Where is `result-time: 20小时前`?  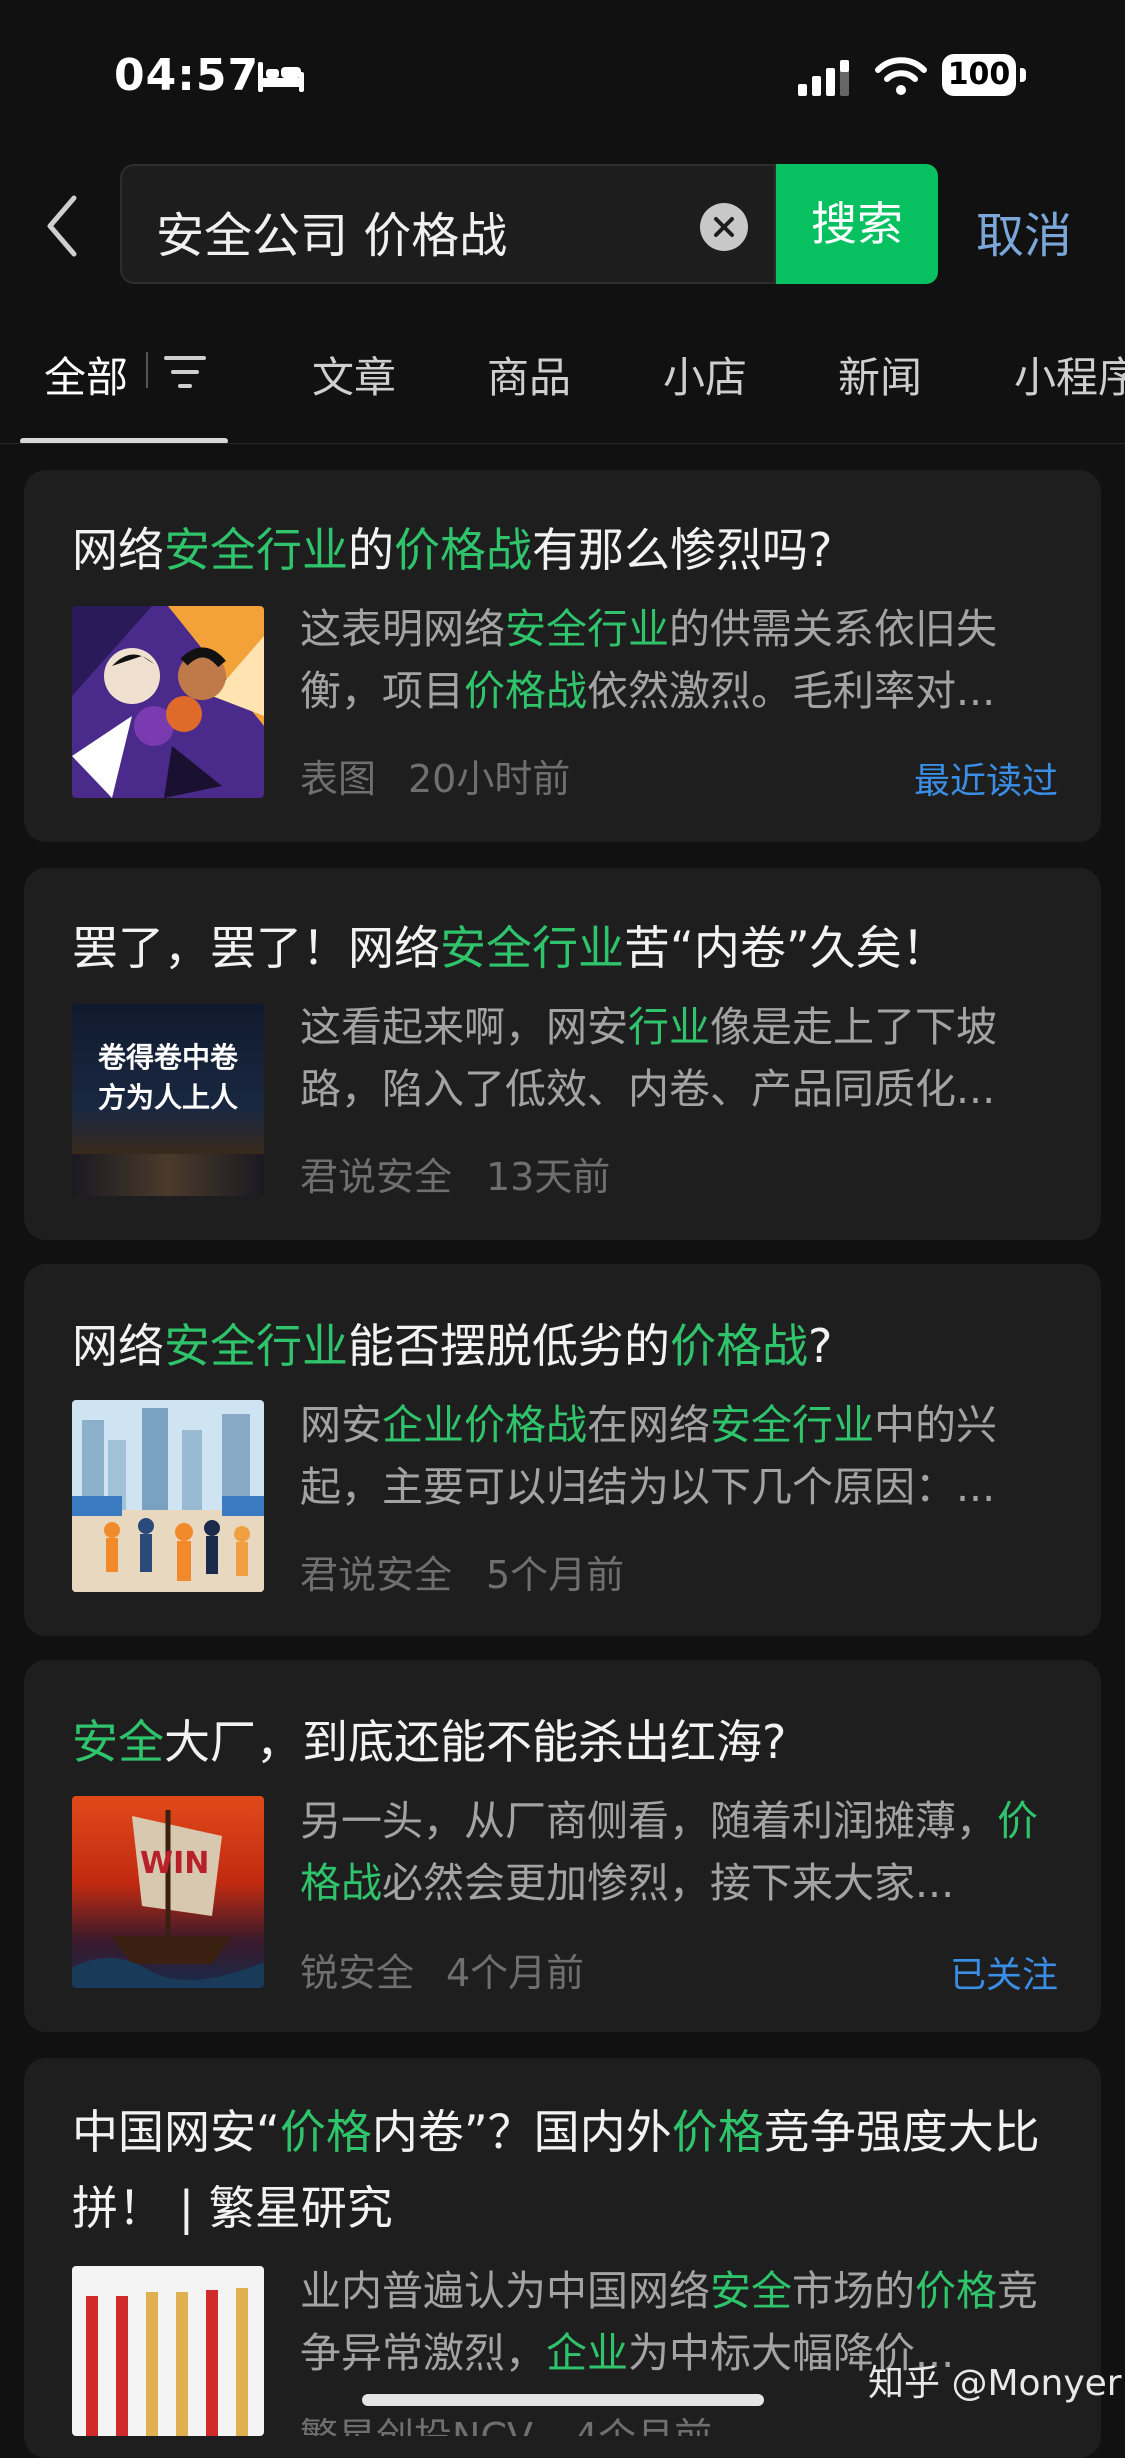
result-time: 20小时前 is located at coordinates (489, 779).